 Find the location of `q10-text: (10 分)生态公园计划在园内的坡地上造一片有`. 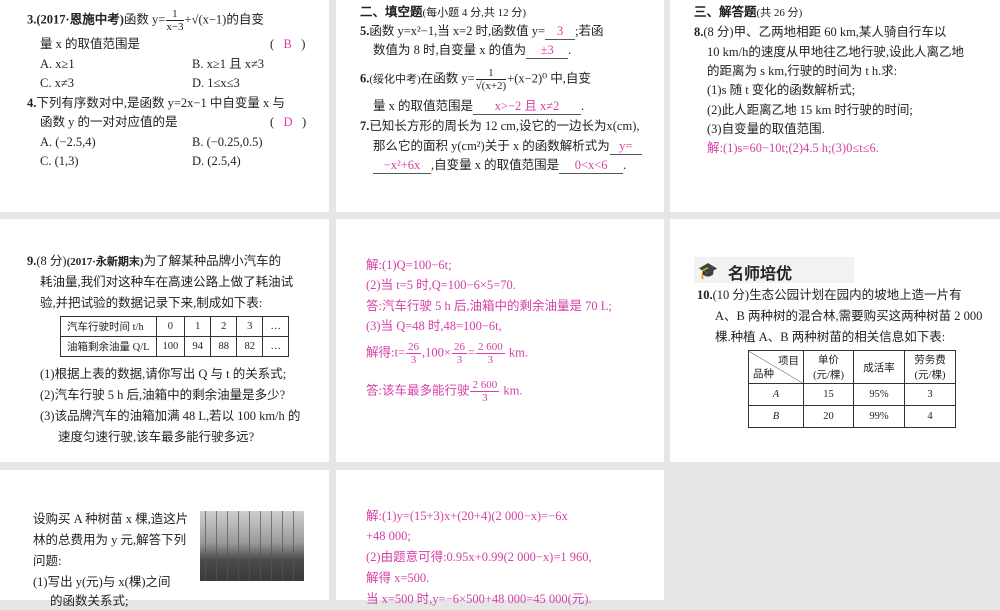

q10-text: (10 分)生态公园计划在园内的坡地上造一片有 is located at coordinates (837, 295).